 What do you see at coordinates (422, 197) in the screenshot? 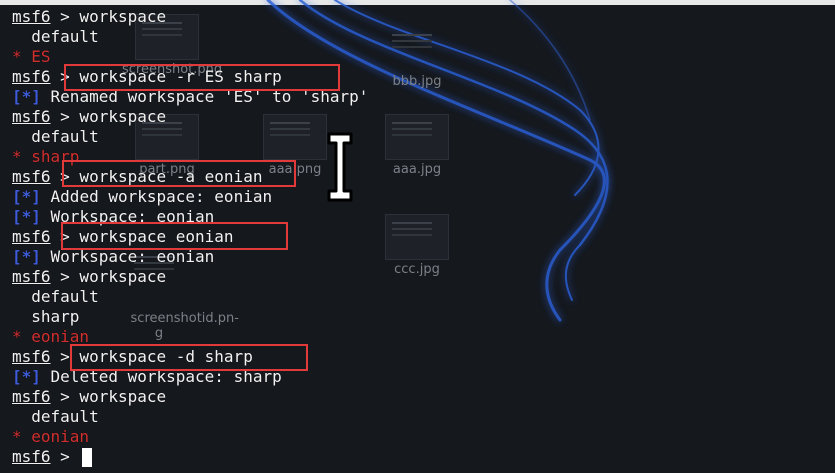
I see `terminal-line: [*] Added workspace: eonian` at bounding box center [422, 197].